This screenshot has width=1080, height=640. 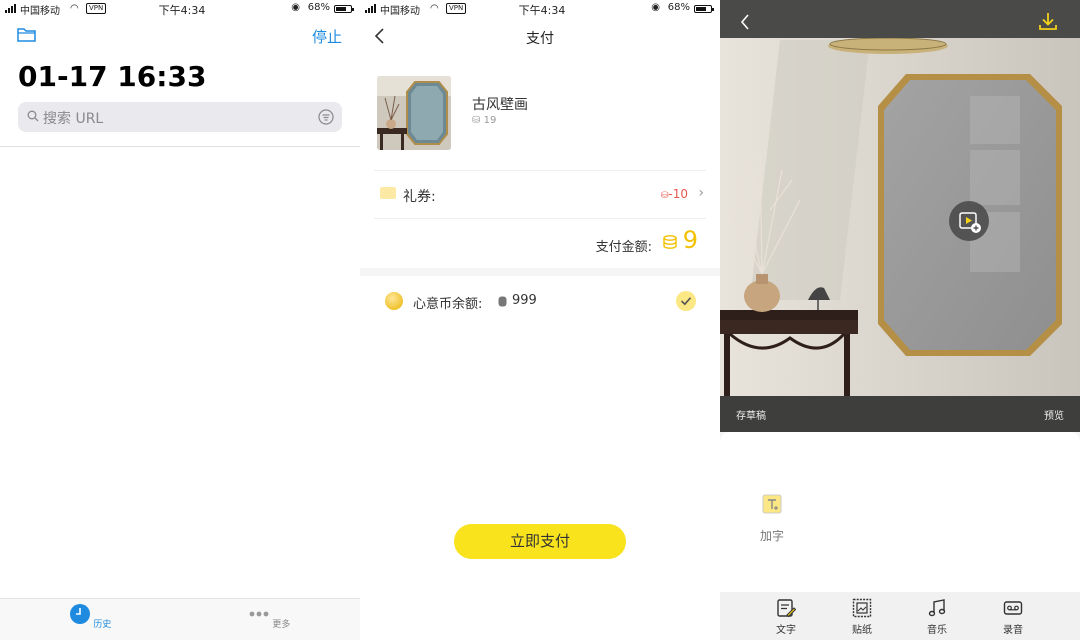 I want to click on editor-action-bar: 存草稿 预览, so click(x=900, y=414).